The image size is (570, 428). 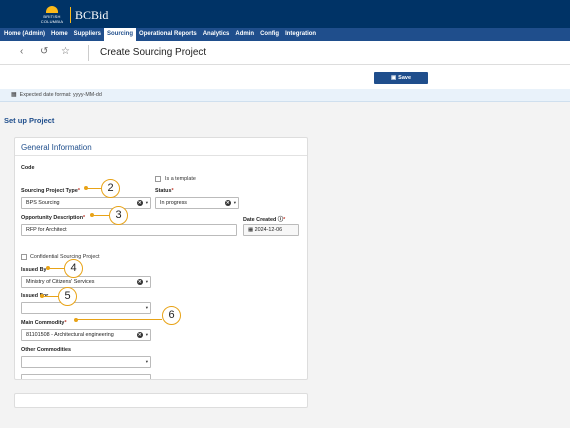 I want to click on annotation-marker-3: 3, so click(x=118, y=215).